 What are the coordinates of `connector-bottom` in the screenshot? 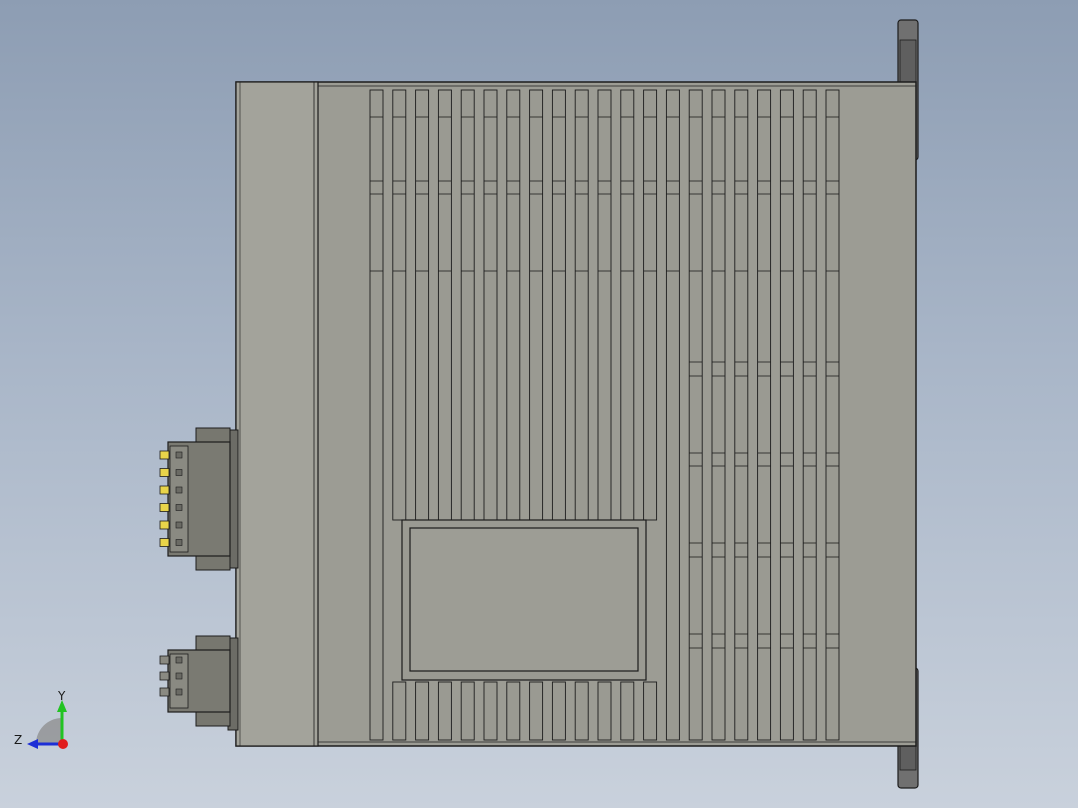 It's located at (199, 683).